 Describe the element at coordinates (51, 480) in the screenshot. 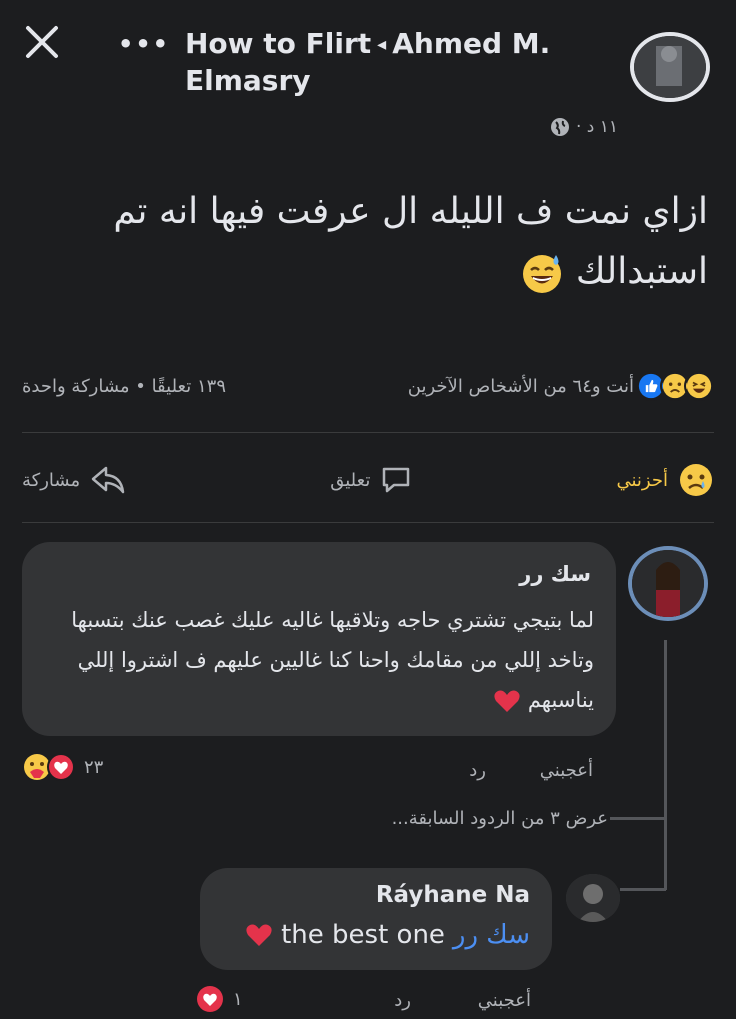

I see `share-label: مشاركة` at that location.